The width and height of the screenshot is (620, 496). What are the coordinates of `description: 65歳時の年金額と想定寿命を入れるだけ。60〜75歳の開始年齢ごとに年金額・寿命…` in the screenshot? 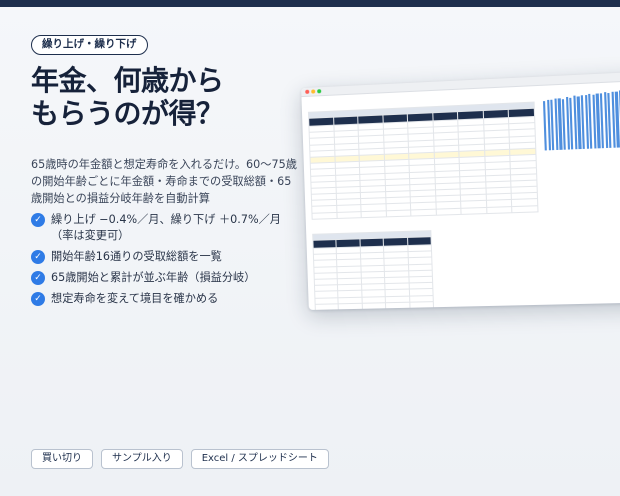 It's located at (164, 181).